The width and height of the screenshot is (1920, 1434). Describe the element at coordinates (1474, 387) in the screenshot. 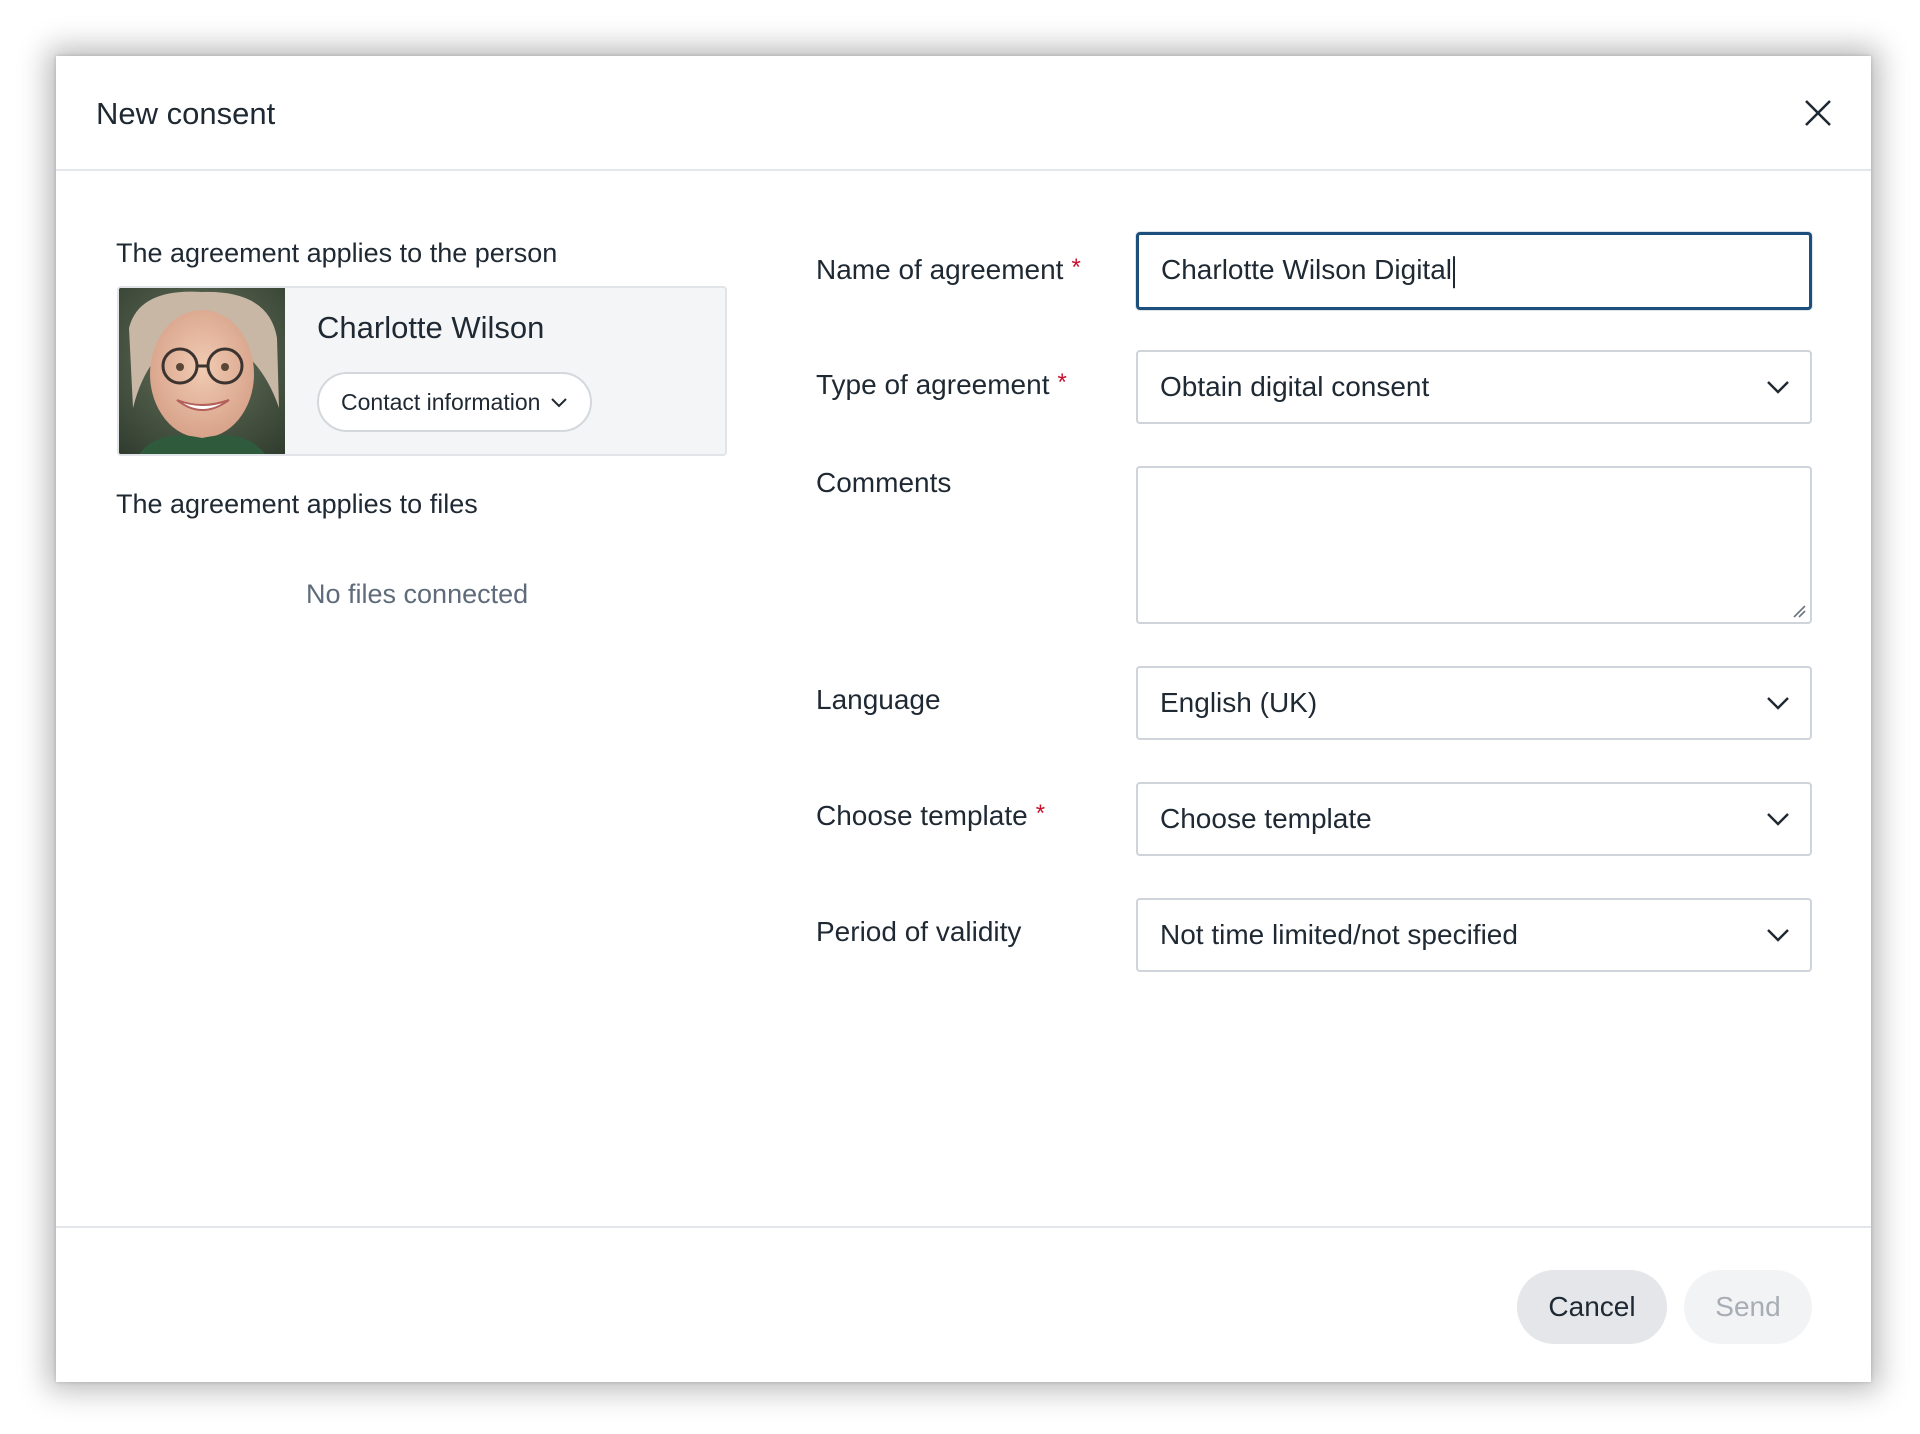

I see `type-of-agreement-select: Obtain digital consent` at that location.